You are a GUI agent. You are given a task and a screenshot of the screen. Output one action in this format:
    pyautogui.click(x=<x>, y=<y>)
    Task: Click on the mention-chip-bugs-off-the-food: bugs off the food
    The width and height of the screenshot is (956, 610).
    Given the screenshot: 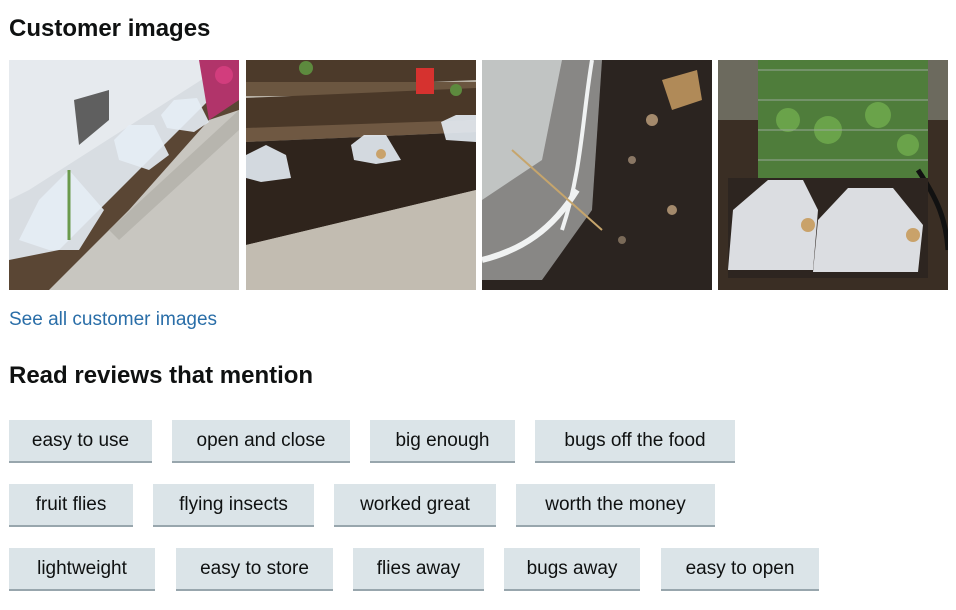 What is the action you would take?
    pyautogui.click(x=635, y=441)
    